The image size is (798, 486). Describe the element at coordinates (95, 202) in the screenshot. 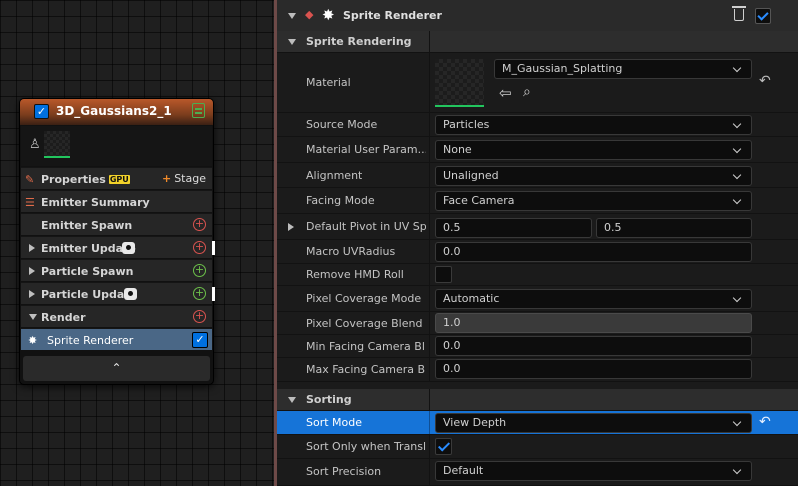

I see `emitter-summary-label: Emitter Summary` at that location.